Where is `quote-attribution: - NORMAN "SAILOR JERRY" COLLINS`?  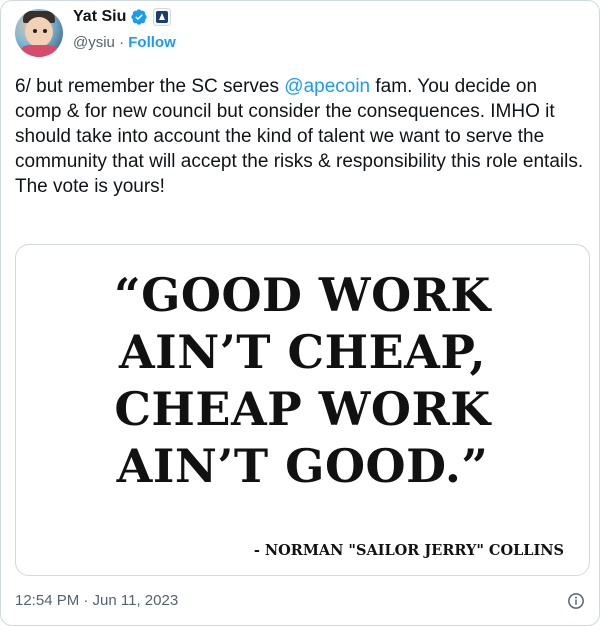 quote-attribution: - NORMAN "SAILOR JERRY" COLLINS is located at coordinates (408, 550).